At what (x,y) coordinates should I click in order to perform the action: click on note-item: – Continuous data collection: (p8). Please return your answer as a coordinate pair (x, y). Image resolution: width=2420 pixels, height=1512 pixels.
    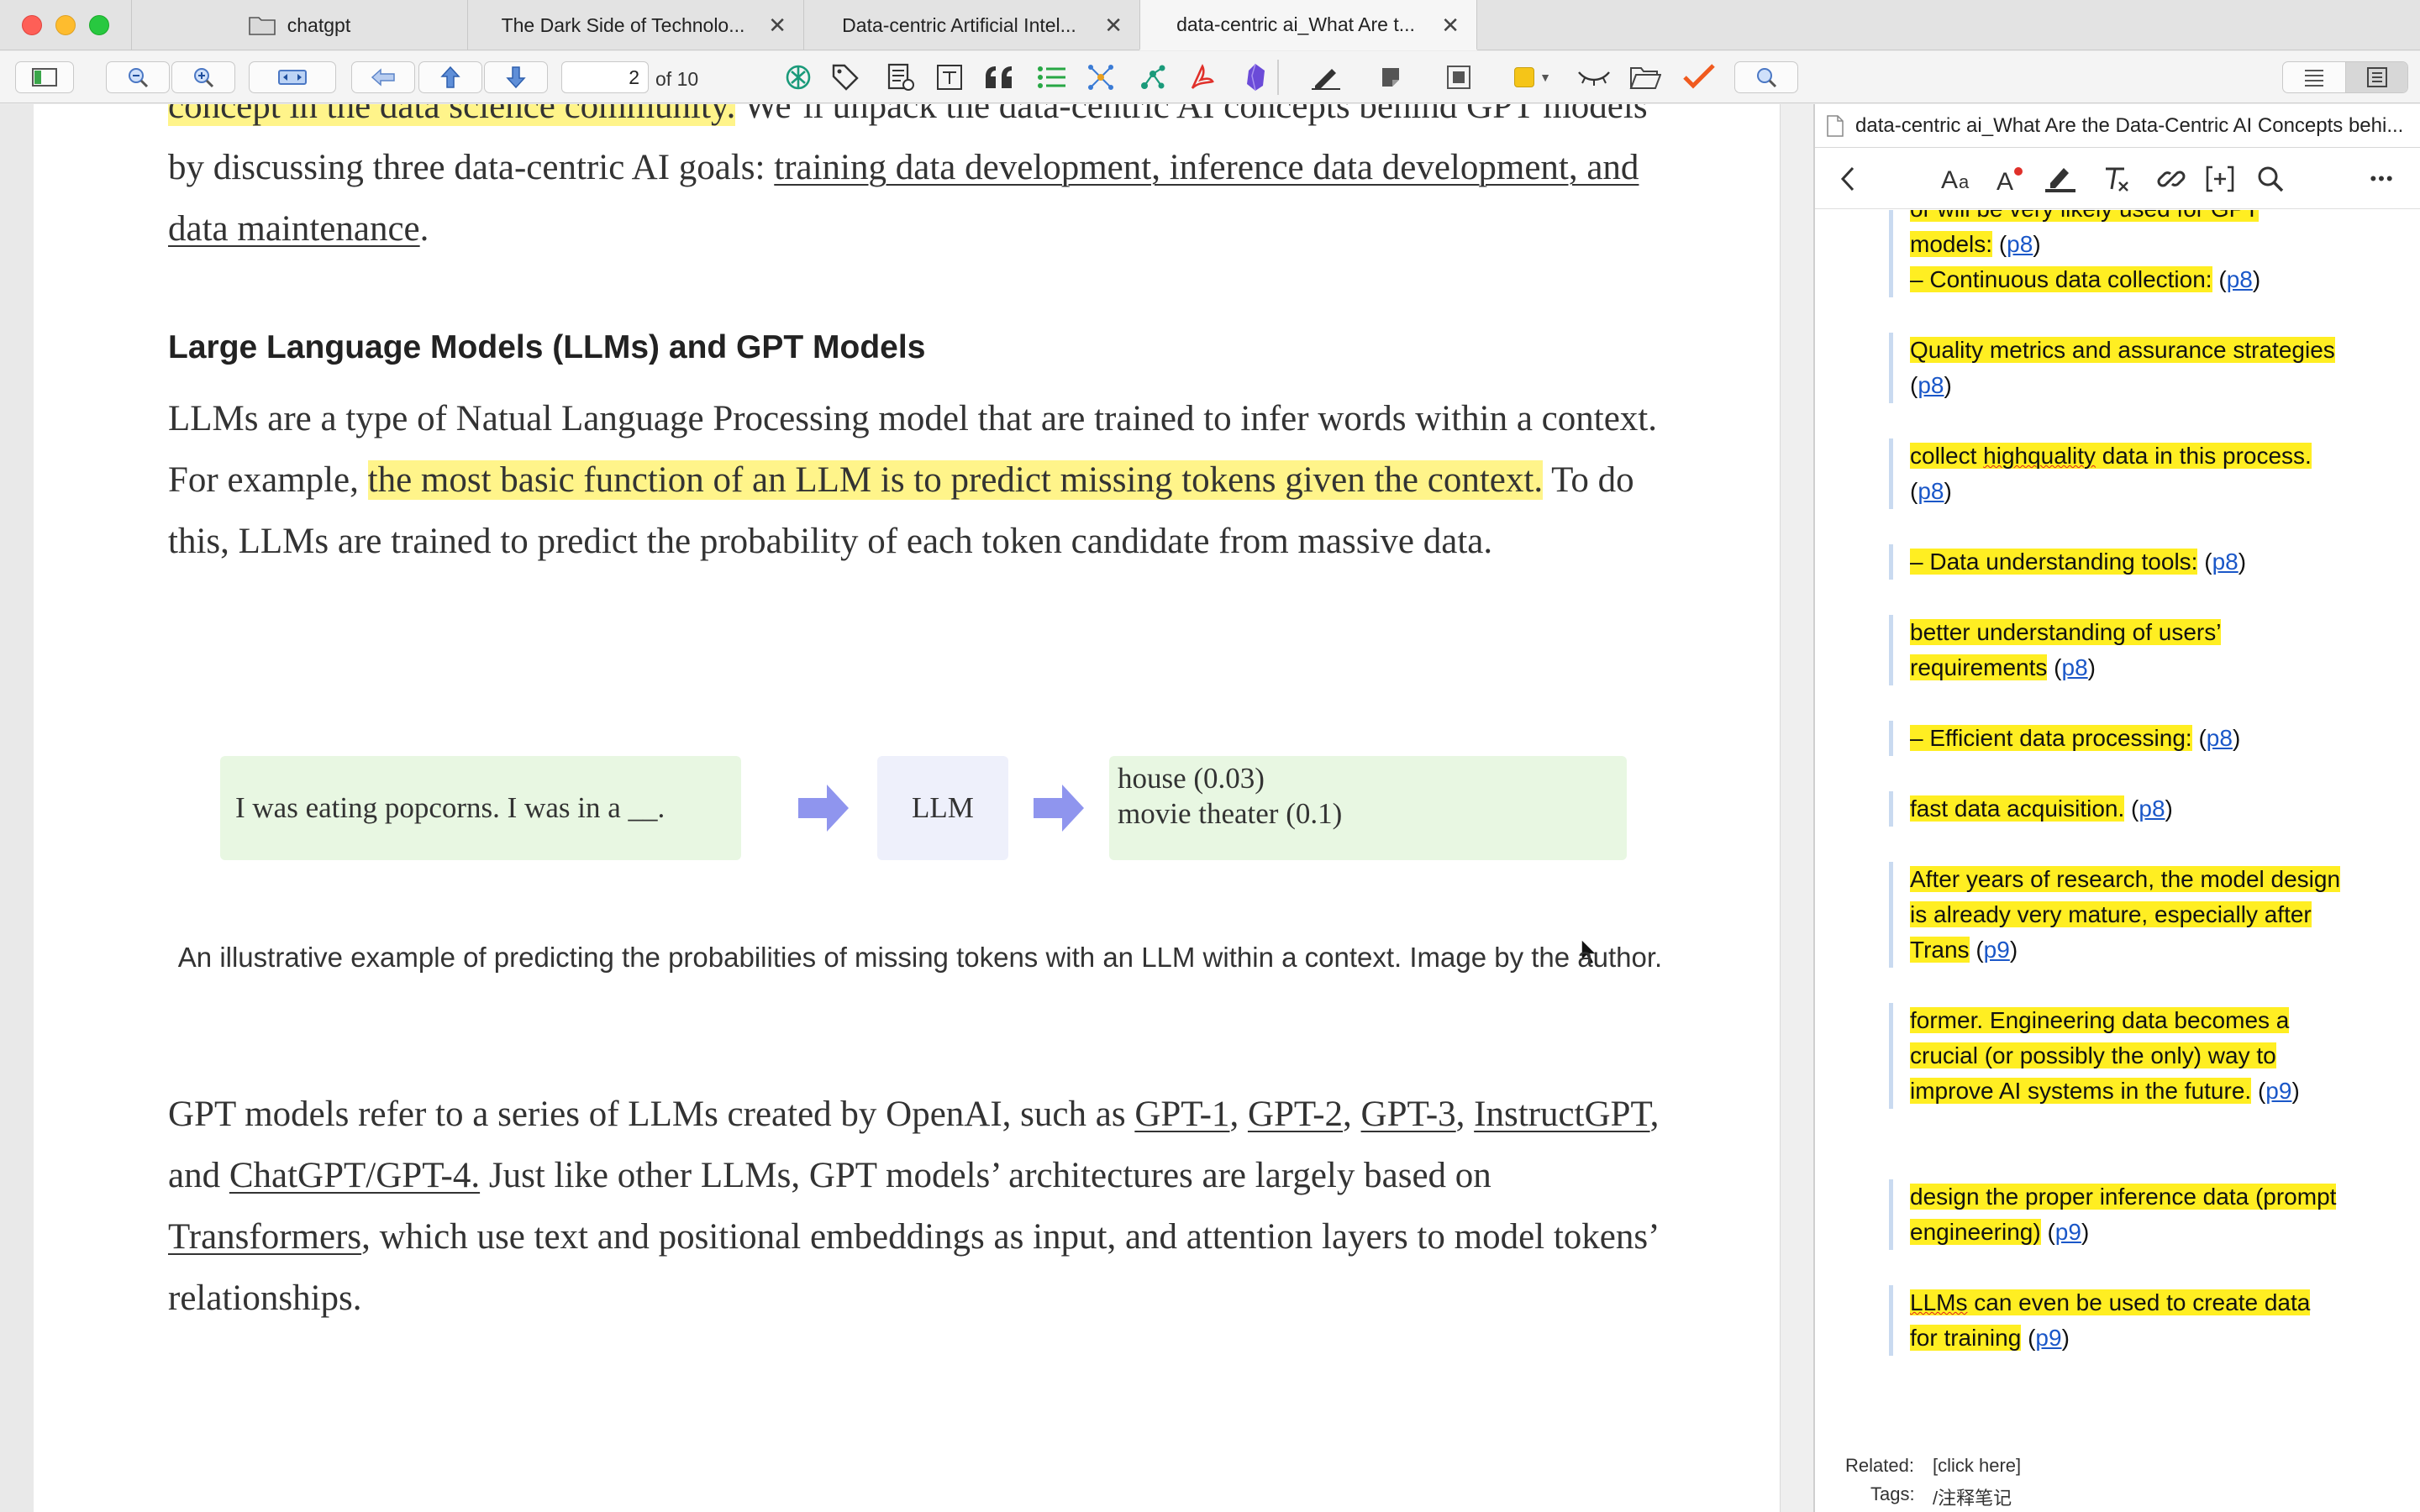
    Looking at the image, I should click on (2116, 279).